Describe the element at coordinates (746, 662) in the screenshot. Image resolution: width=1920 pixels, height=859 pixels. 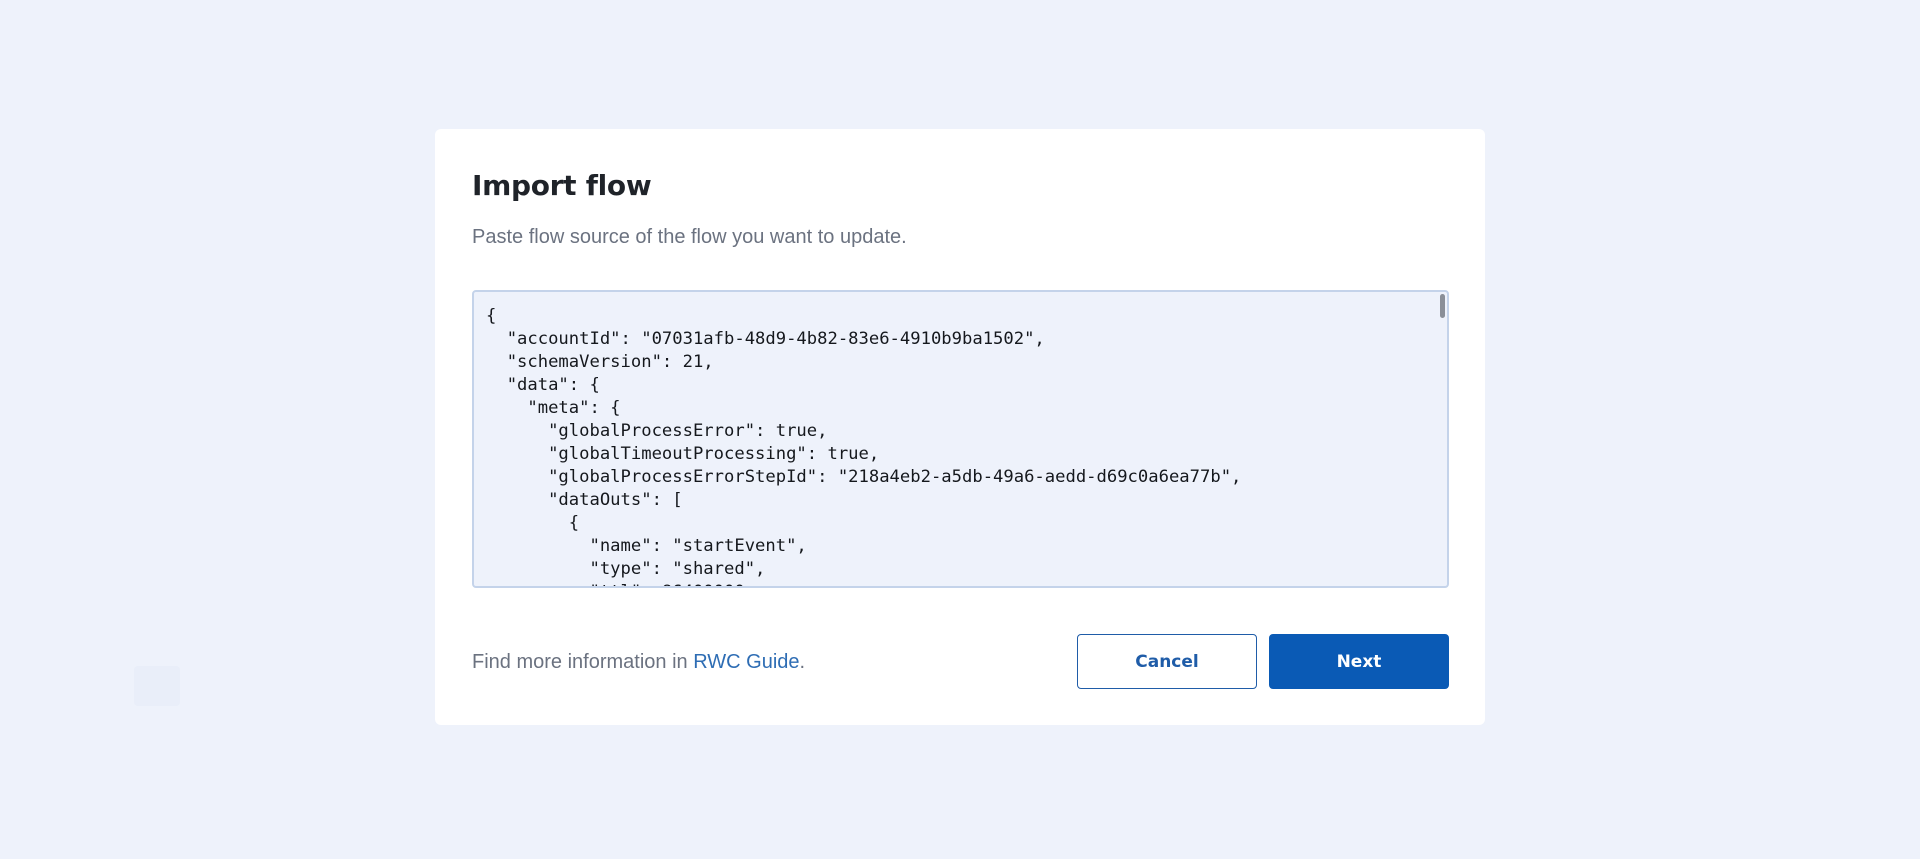
I see `rwc-guide-link: RWC Guide` at that location.